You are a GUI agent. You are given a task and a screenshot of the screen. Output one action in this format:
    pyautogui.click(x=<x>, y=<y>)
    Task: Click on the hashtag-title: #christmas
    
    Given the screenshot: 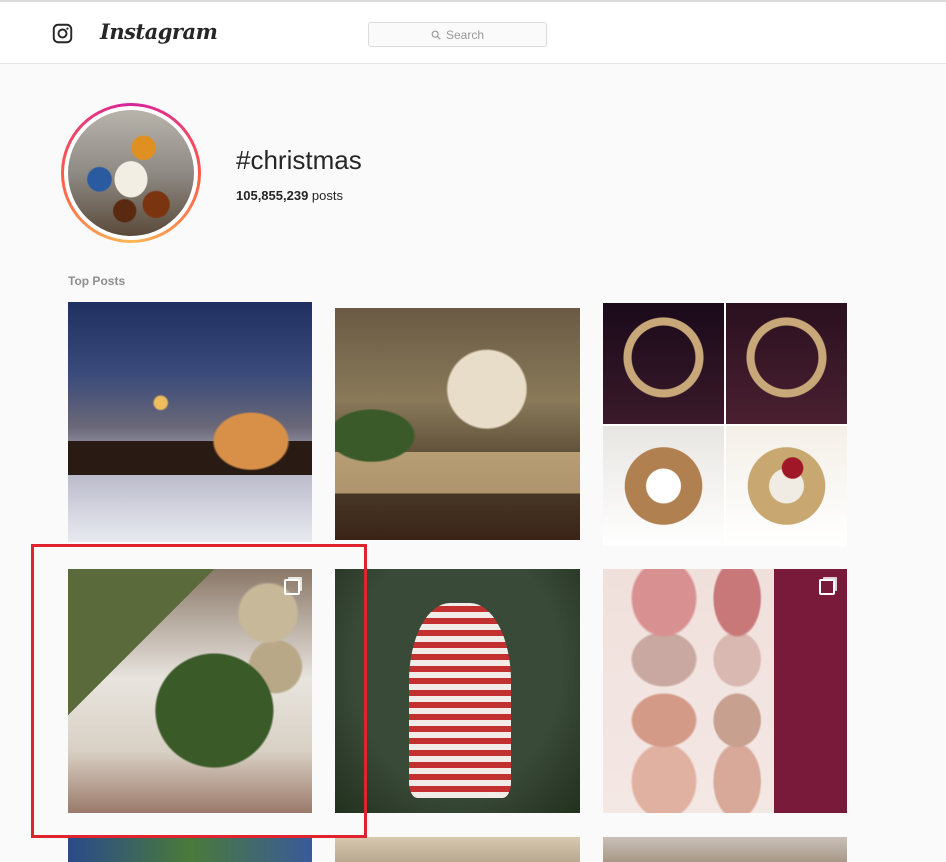 What is the action you would take?
    pyautogui.click(x=299, y=160)
    